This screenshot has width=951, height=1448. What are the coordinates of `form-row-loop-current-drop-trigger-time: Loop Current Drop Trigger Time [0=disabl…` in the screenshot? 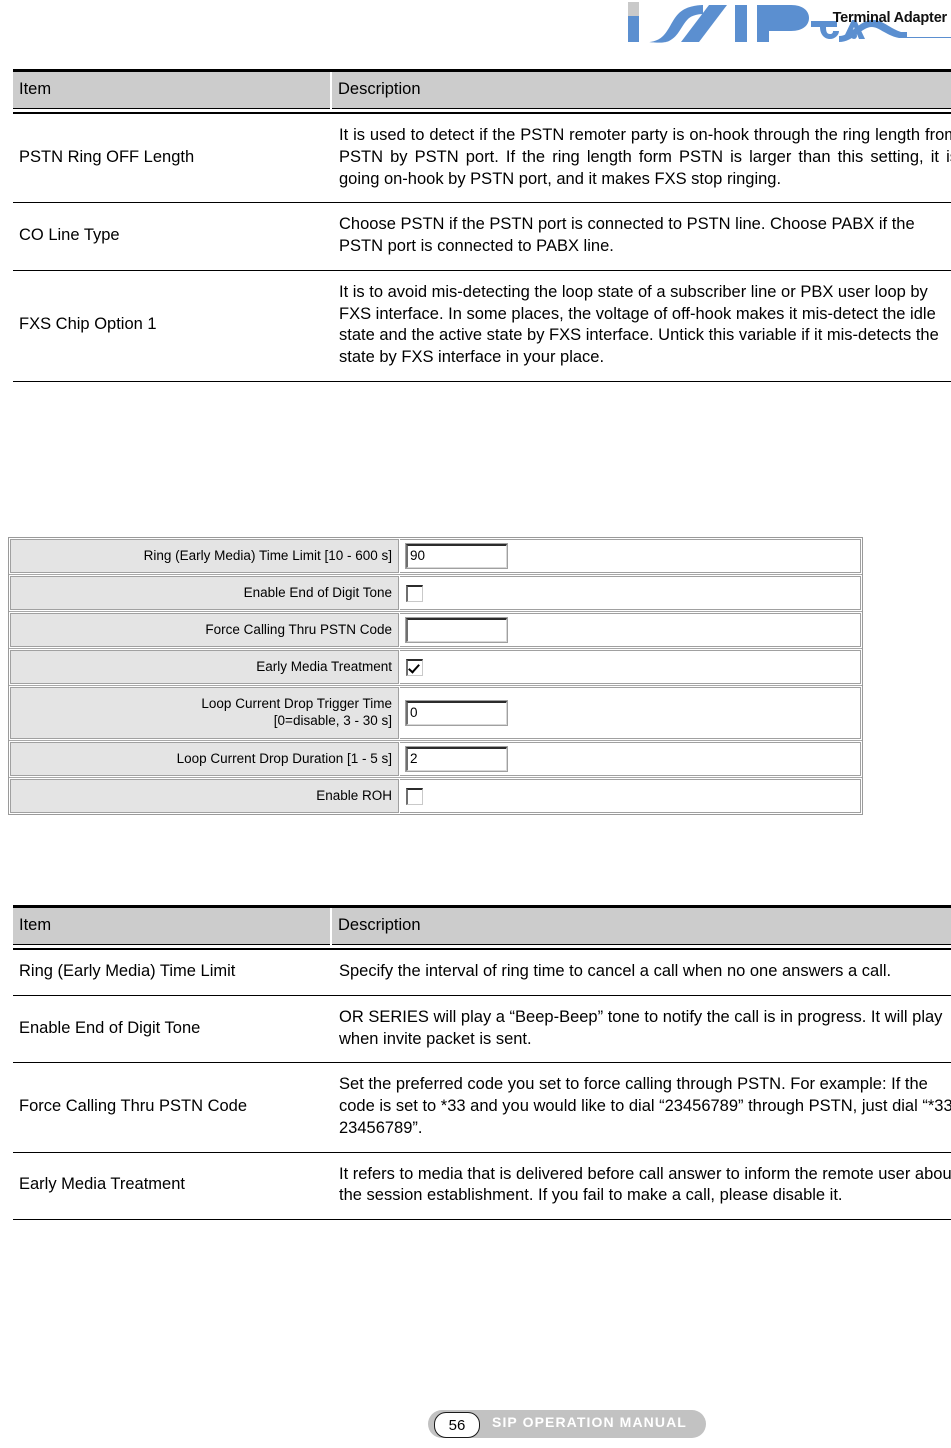 It's located at (435, 713).